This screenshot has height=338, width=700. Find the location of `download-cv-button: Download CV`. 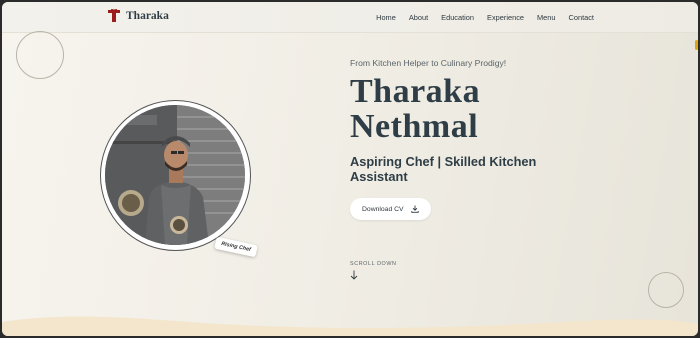

download-cv-button: Download CV is located at coordinates (390, 209).